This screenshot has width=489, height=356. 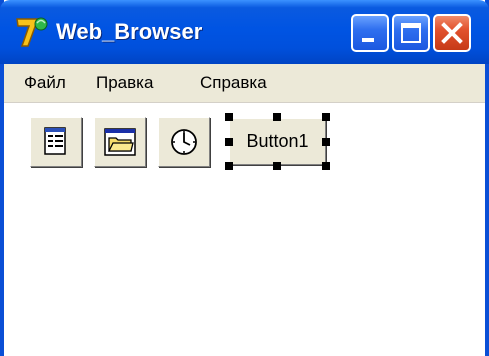 I want to click on selection-handle-top, so click(x=277, y=117).